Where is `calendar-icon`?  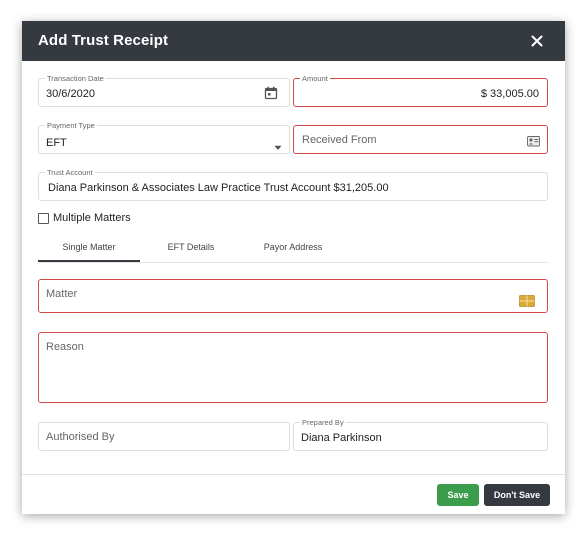
calendar-icon is located at coordinates (271, 95).